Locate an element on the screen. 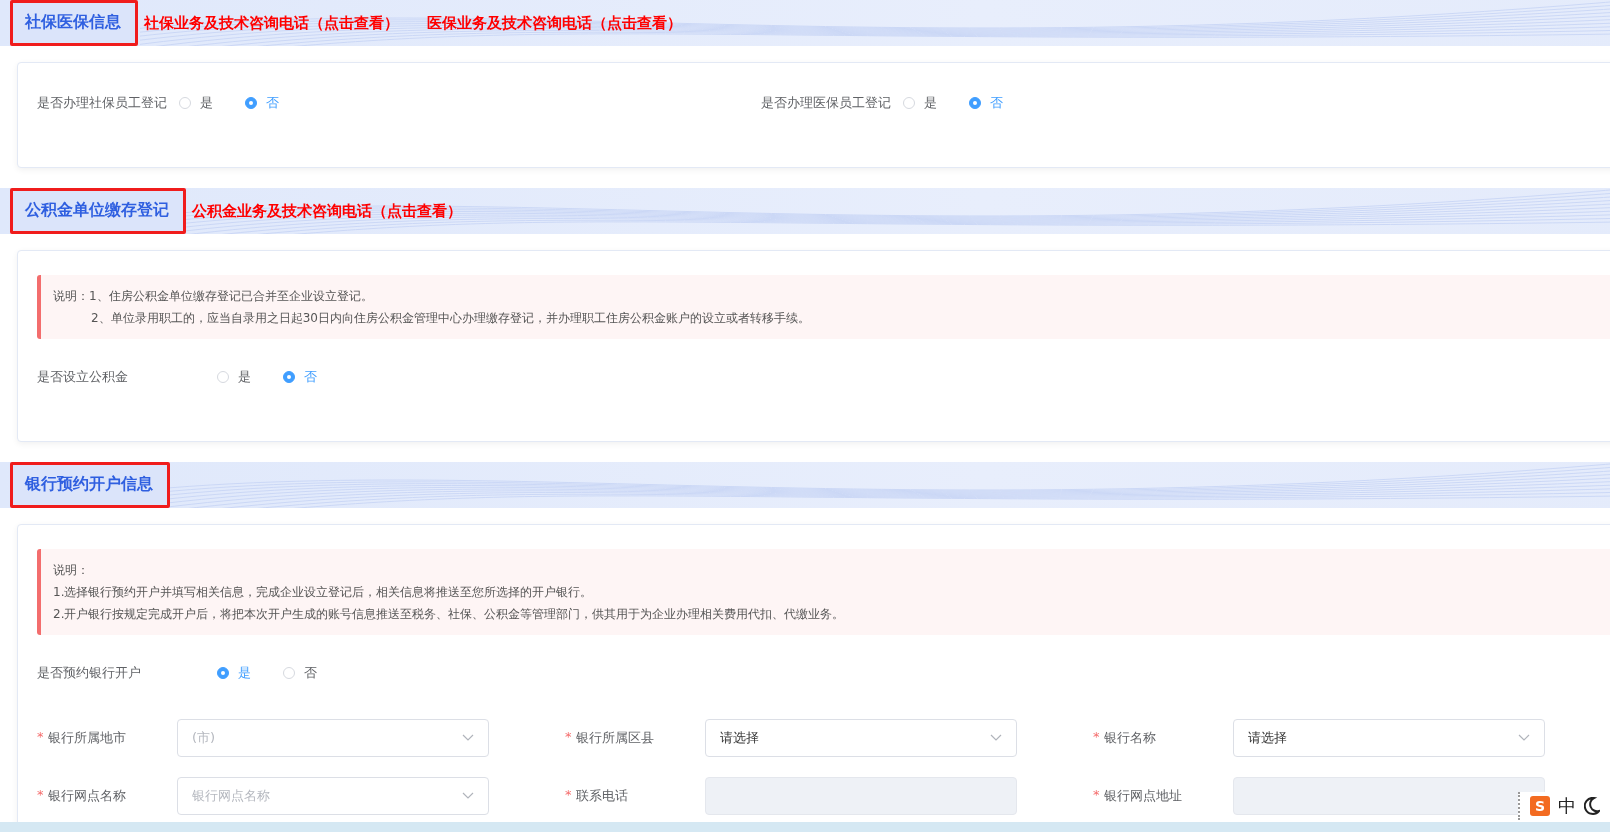  hotline-link: 医保业务及技术咨询电话（点击查看） is located at coordinates (554, 23).